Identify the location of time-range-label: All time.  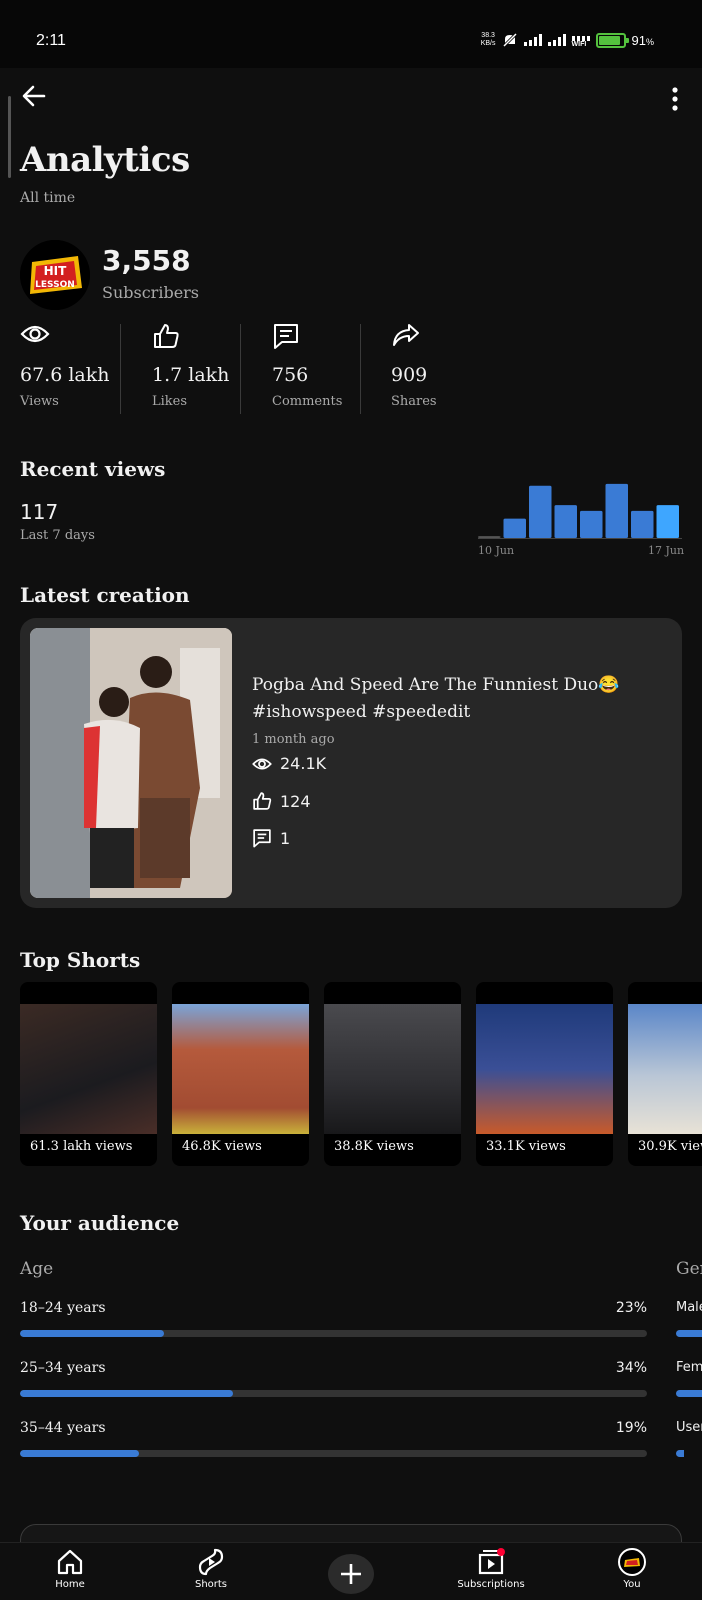
(48, 198).